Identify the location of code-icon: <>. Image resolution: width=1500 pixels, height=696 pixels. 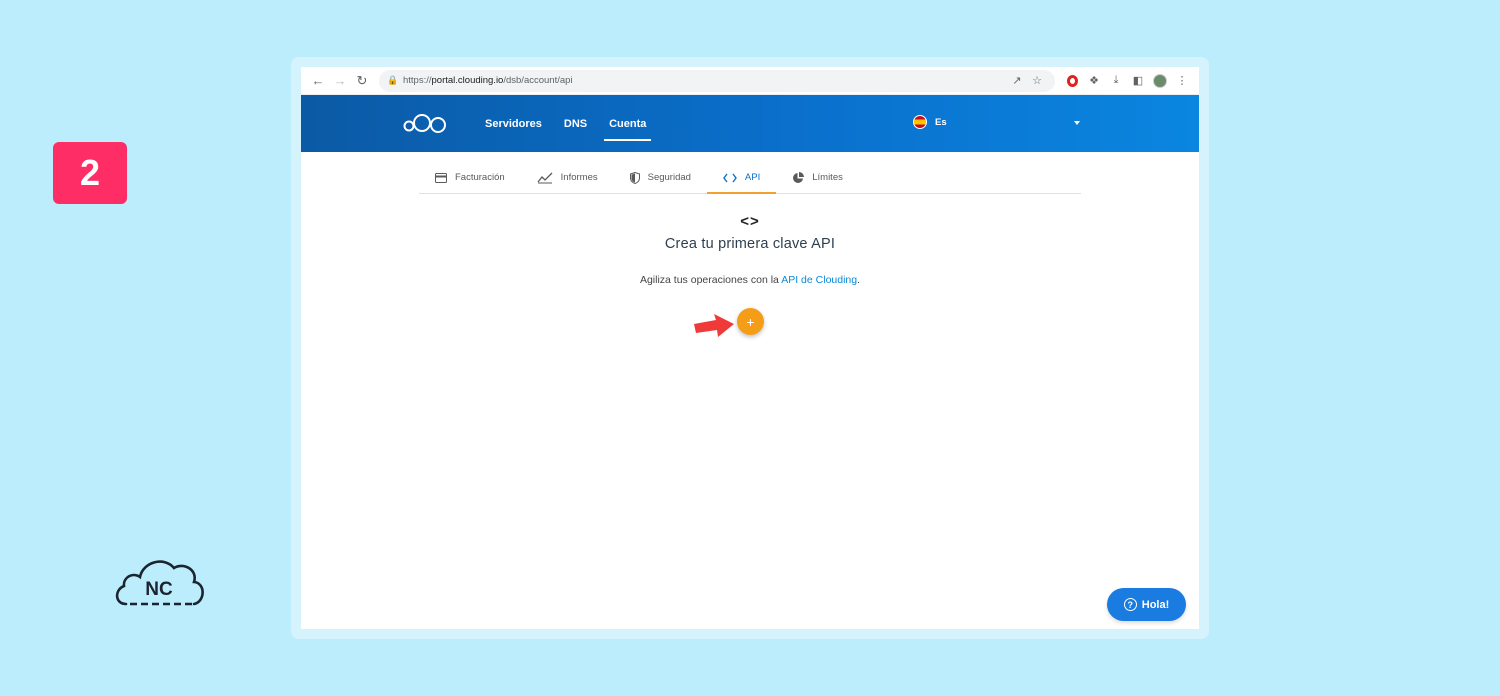
(750, 221).